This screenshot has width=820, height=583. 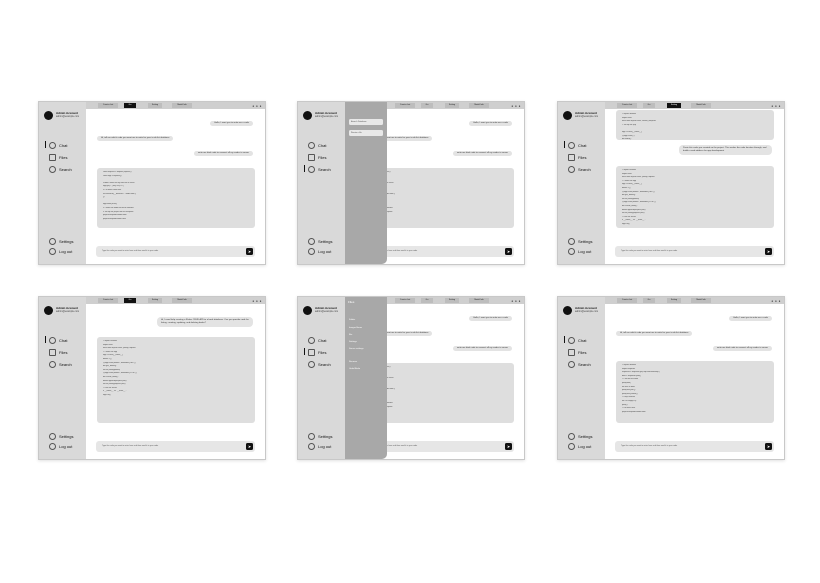 I want to click on panel-item: Settings, so click(x=353, y=342).